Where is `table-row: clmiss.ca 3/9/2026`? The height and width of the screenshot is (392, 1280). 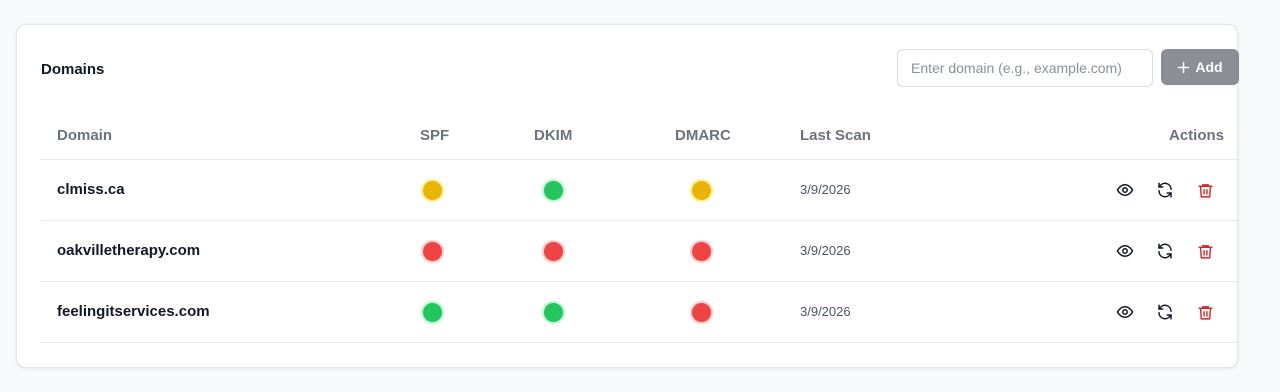
table-row: clmiss.ca 3/9/2026 is located at coordinates (640, 190).